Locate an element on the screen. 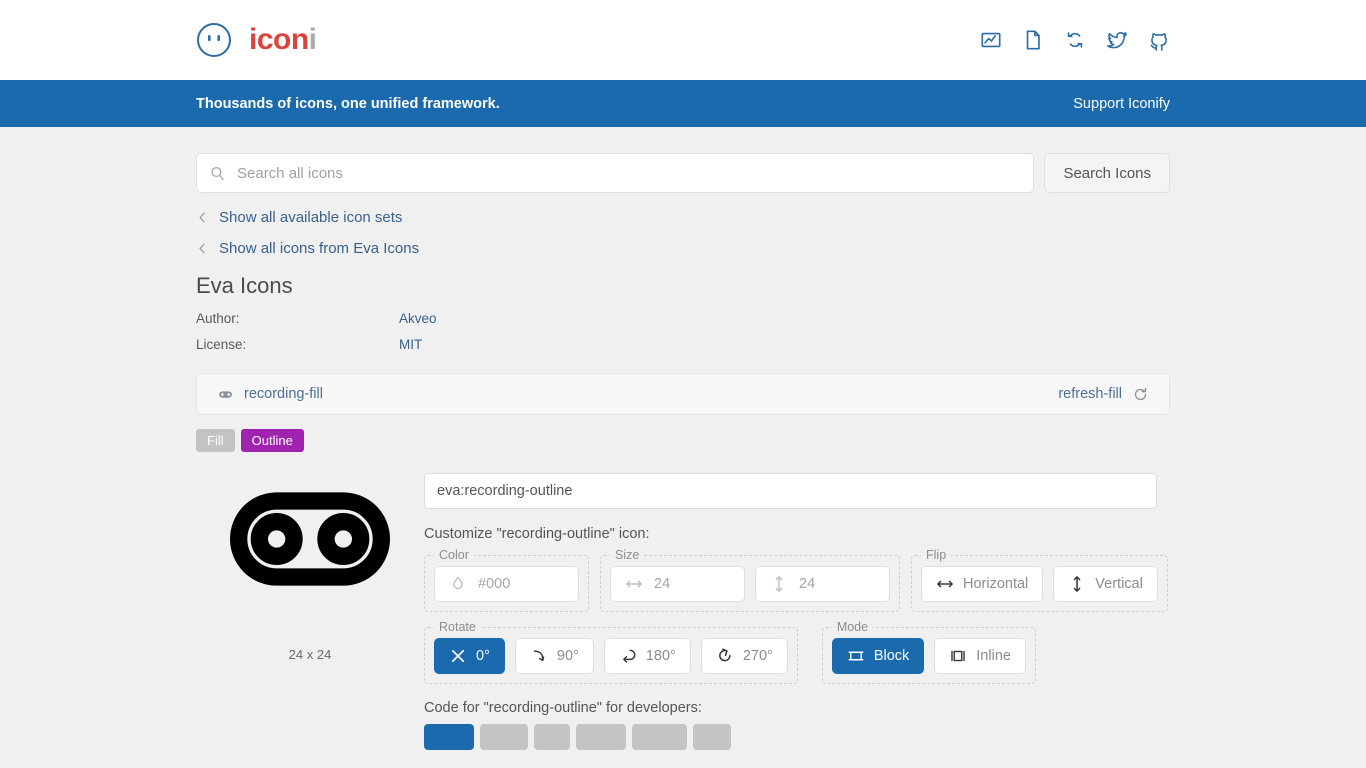  next-icon-link: refresh-fill is located at coordinates (1103, 394).